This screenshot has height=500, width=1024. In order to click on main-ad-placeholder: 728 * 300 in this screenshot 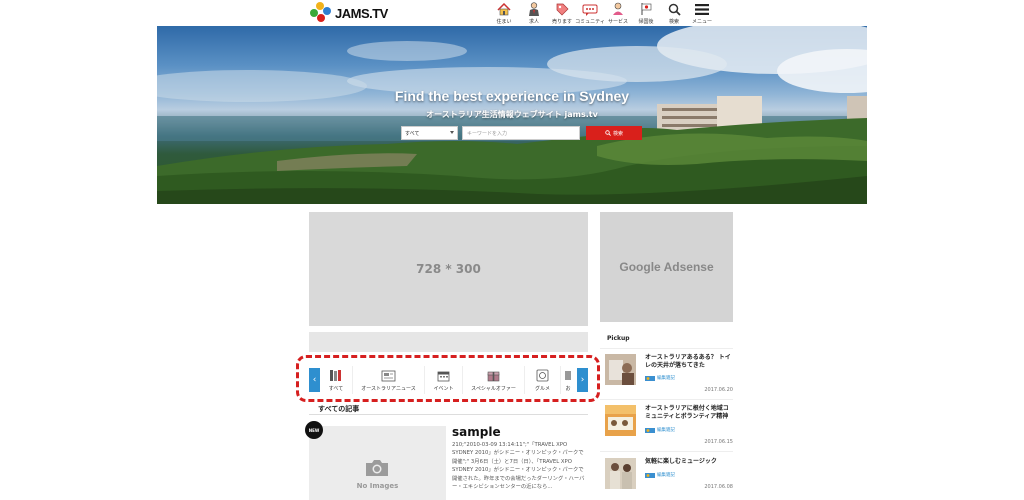, I will do `click(448, 269)`.